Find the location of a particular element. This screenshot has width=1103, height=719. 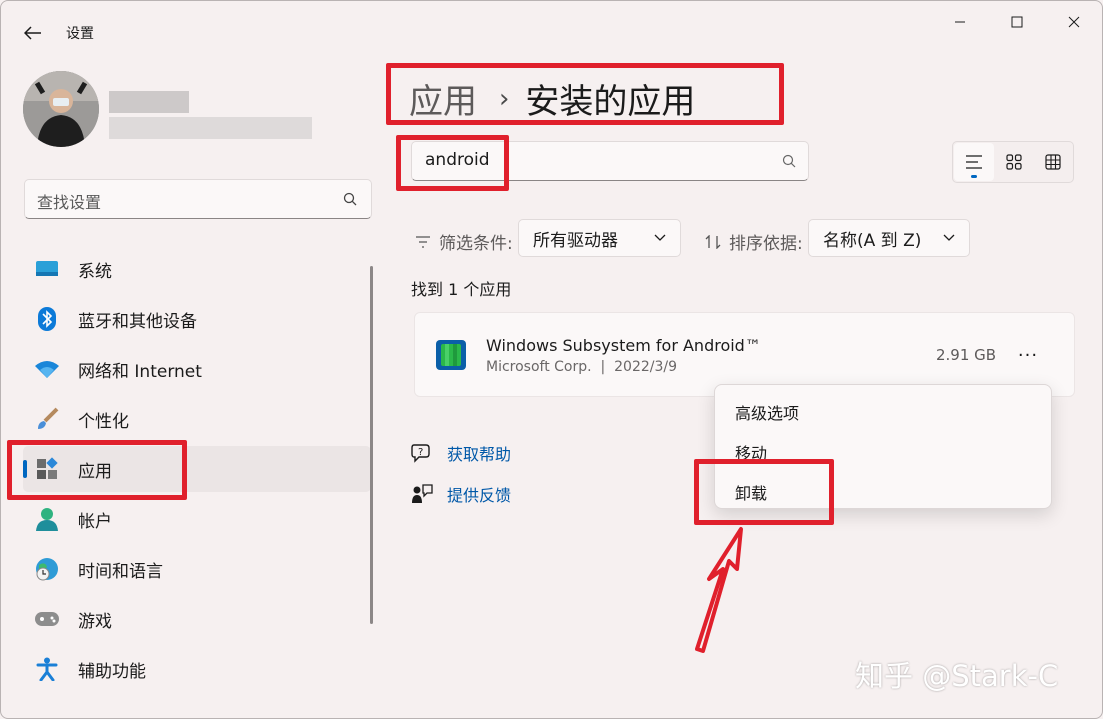

avatar is located at coordinates (61, 109).